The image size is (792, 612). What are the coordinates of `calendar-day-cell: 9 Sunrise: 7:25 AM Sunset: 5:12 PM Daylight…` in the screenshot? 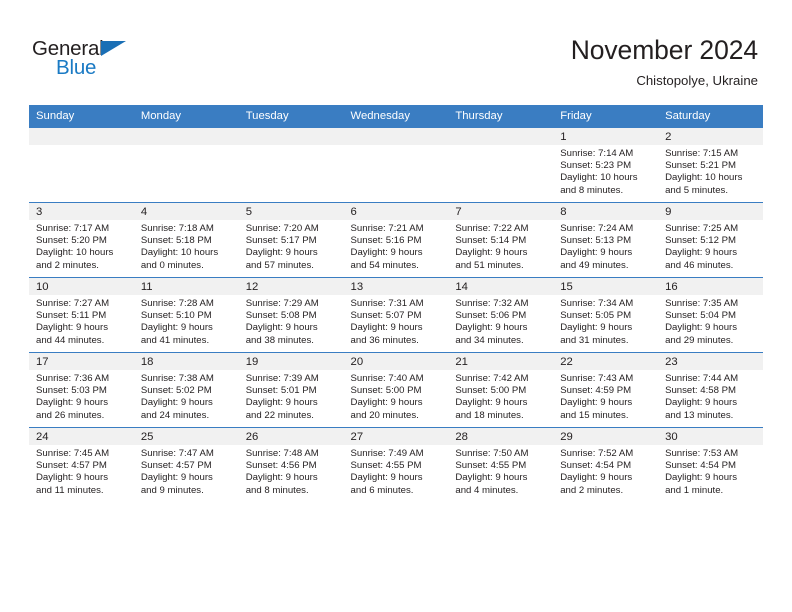 It's located at (710, 240).